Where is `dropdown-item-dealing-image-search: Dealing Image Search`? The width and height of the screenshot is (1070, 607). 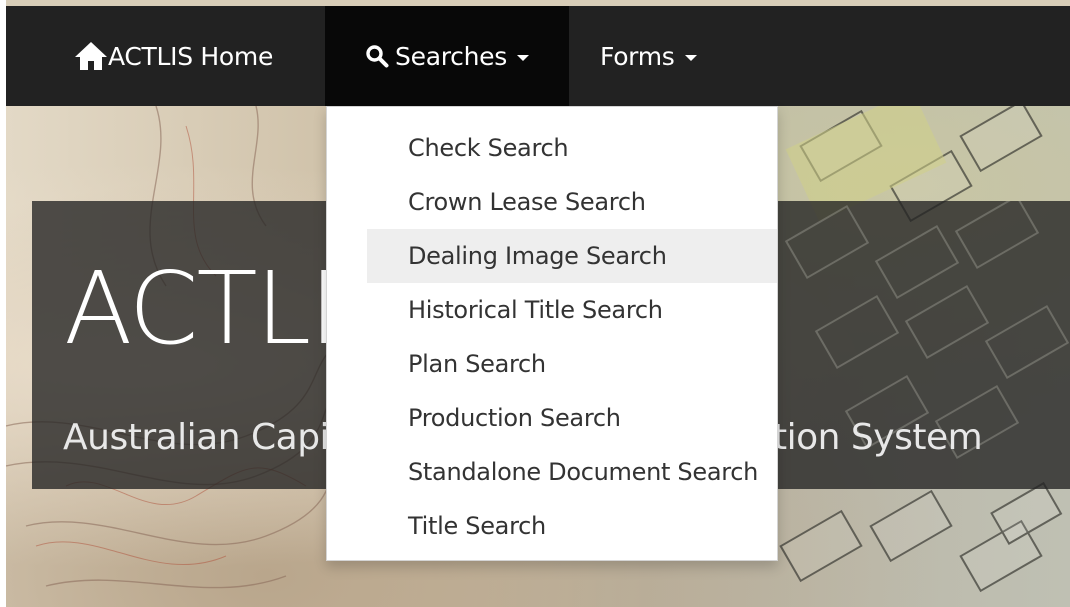 dropdown-item-dealing-image-search: Dealing Image Search is located at coordinates (572, 256).